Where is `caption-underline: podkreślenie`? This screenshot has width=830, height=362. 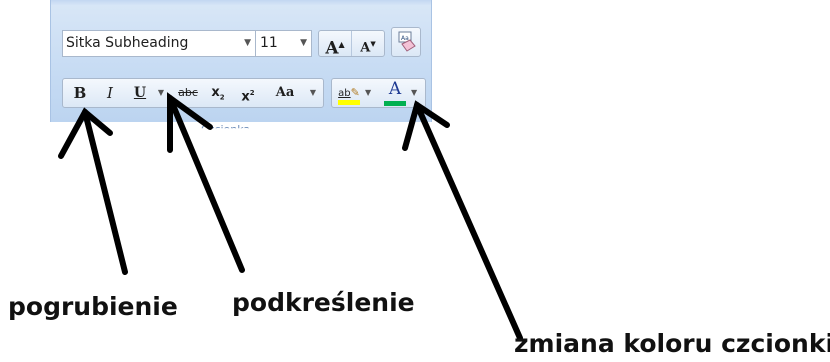
caption-underline: podkreślenie is located at coordinates (323, 302).